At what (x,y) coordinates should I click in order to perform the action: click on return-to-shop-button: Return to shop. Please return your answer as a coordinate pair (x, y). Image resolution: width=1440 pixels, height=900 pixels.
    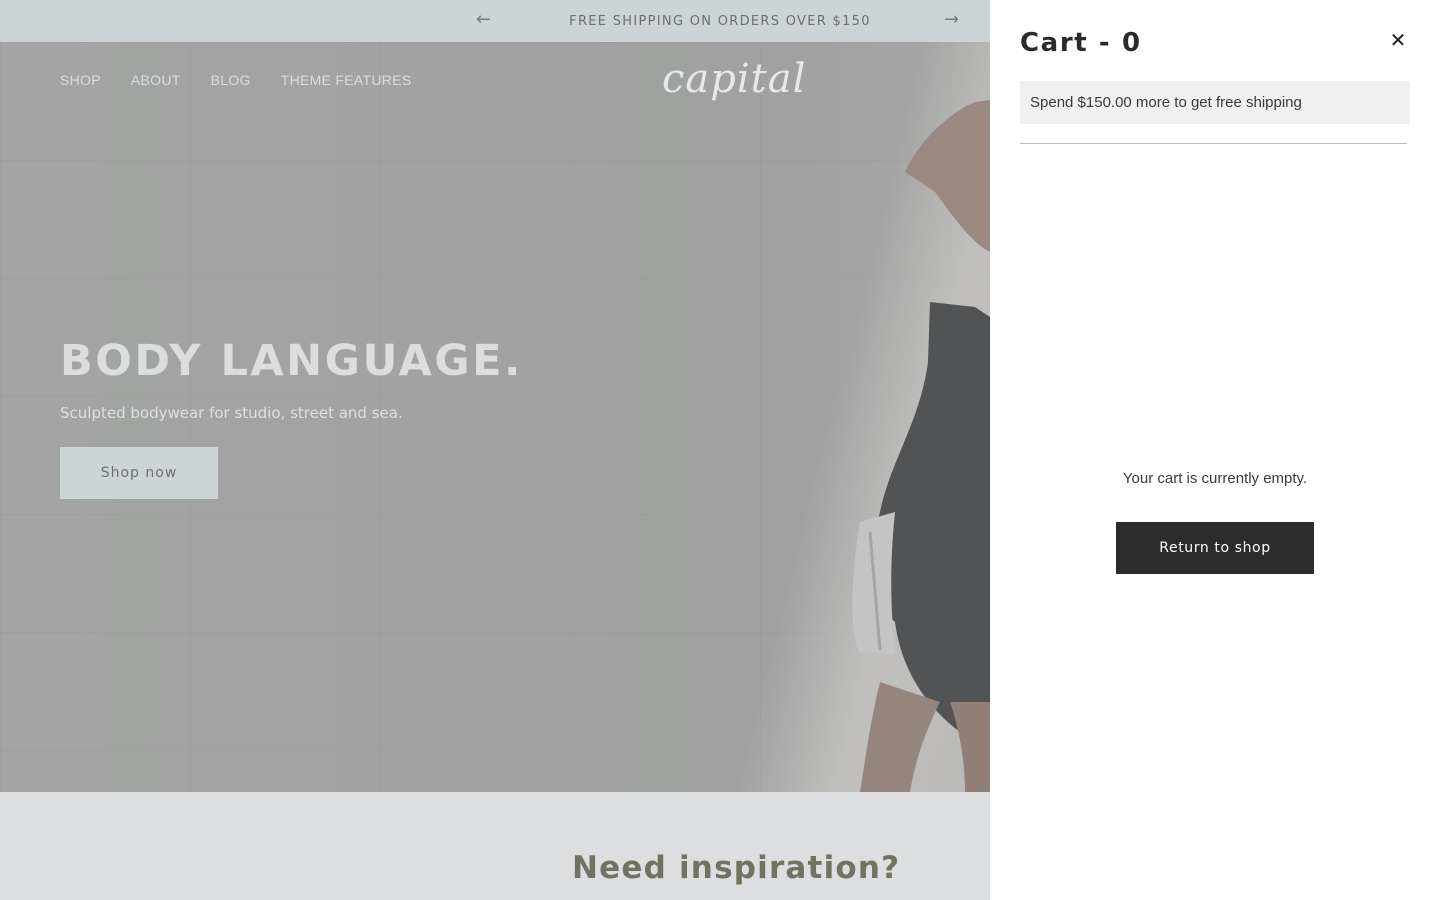
    Looking at the image, I should click on (1215, 548).